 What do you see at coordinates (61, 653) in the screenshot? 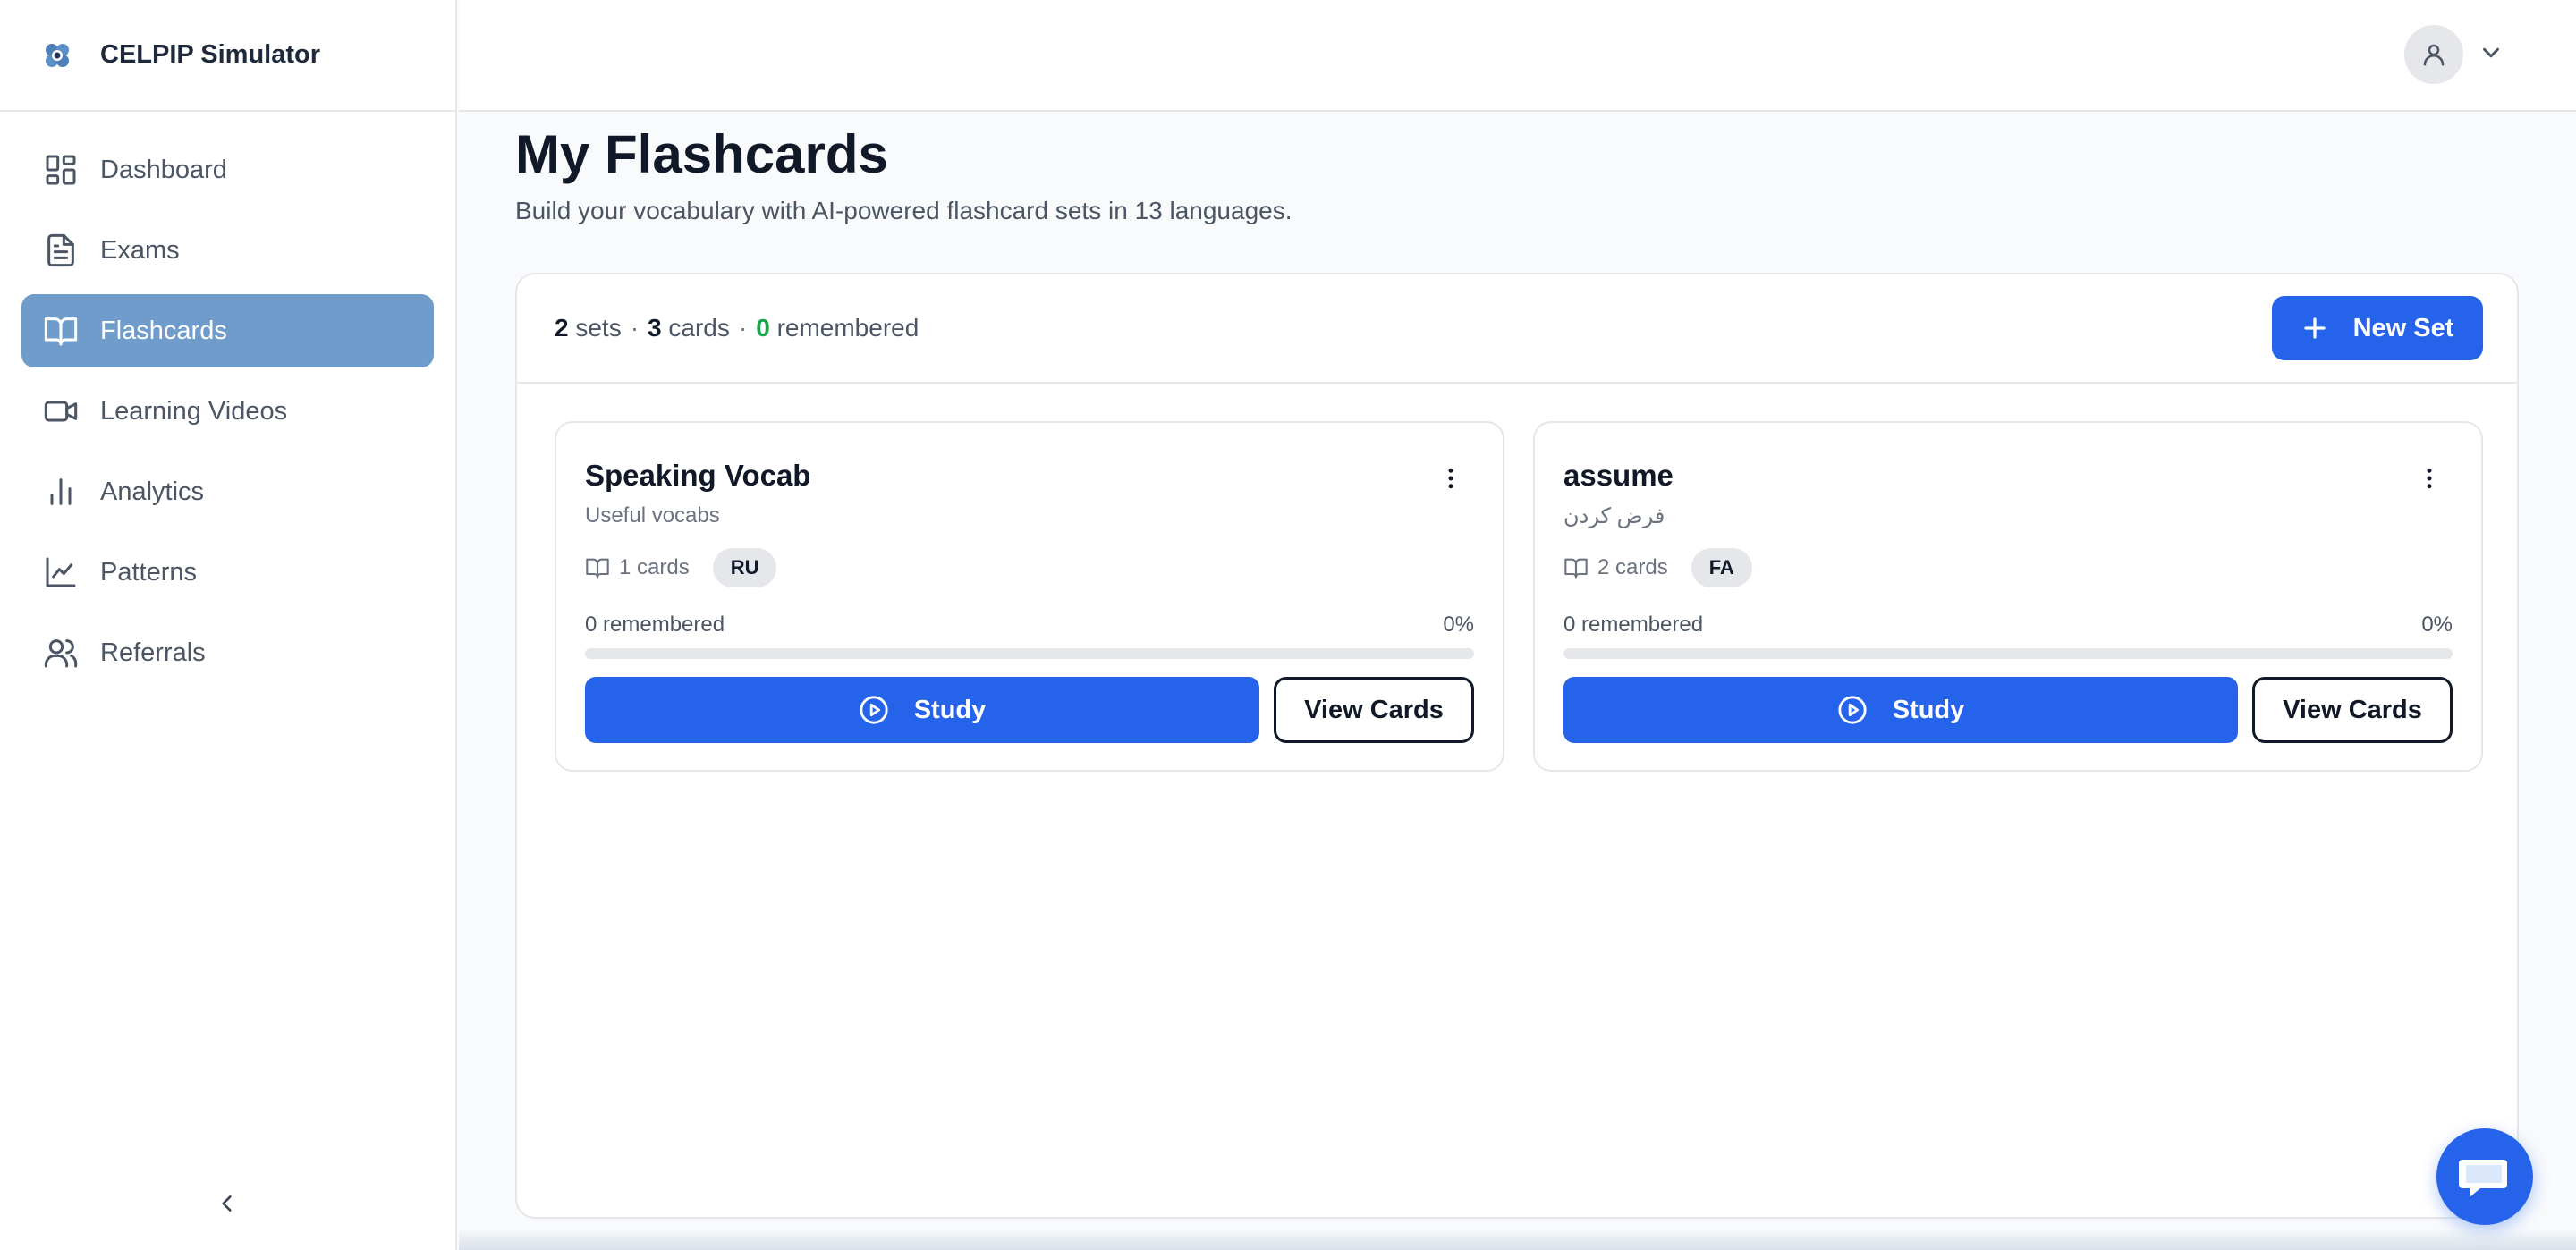
I see `users-icon` at bounding box center [61, 653].